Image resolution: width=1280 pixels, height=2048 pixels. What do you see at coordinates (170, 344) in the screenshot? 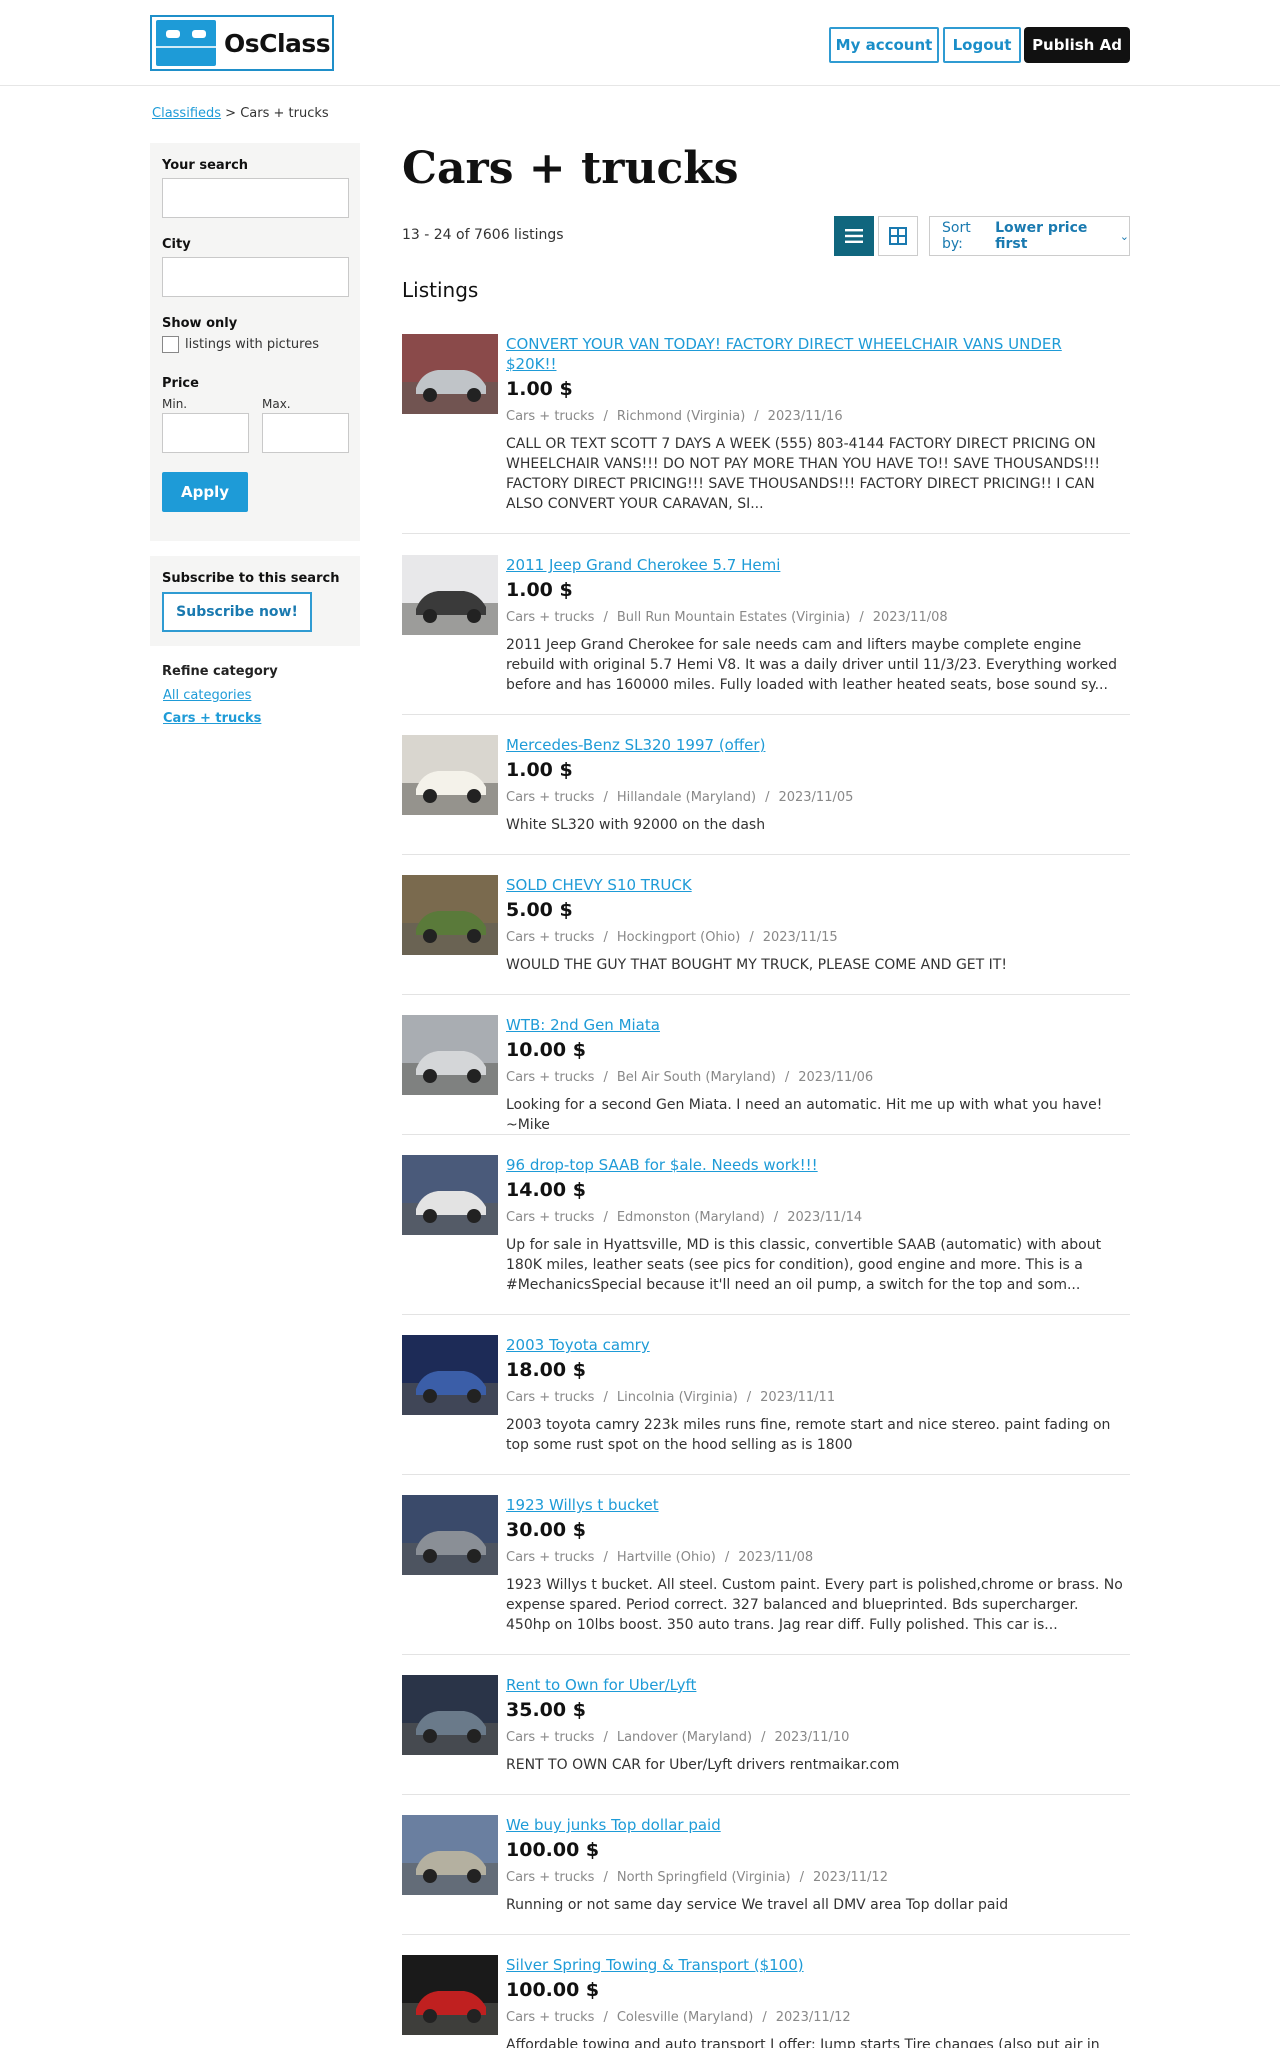
I see `pictures-only-checkbox` at bounding box center [170, 344].